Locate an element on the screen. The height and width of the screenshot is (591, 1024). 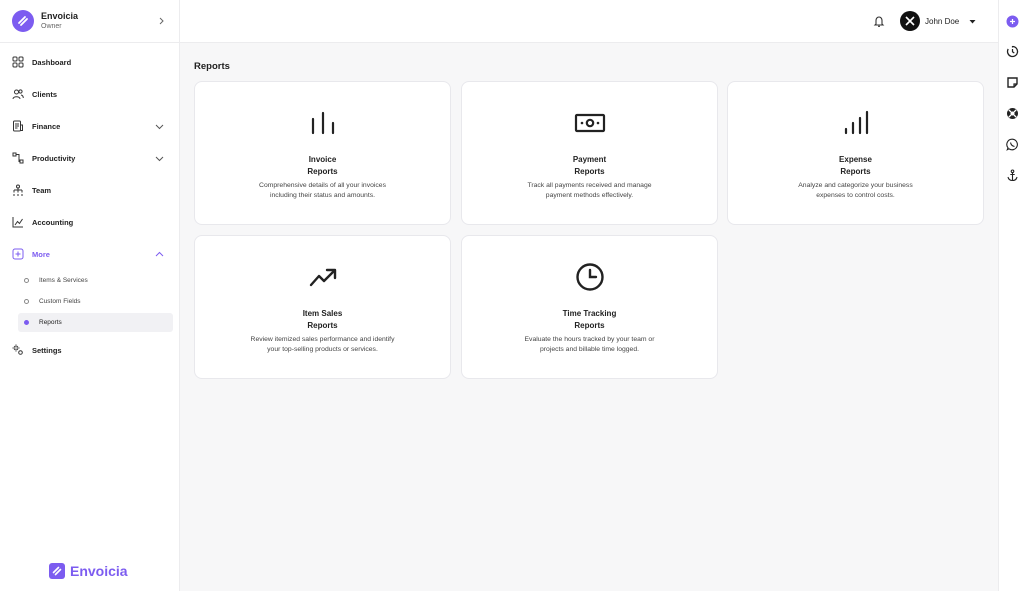
clock-icon is located at coordinates (589, 277).